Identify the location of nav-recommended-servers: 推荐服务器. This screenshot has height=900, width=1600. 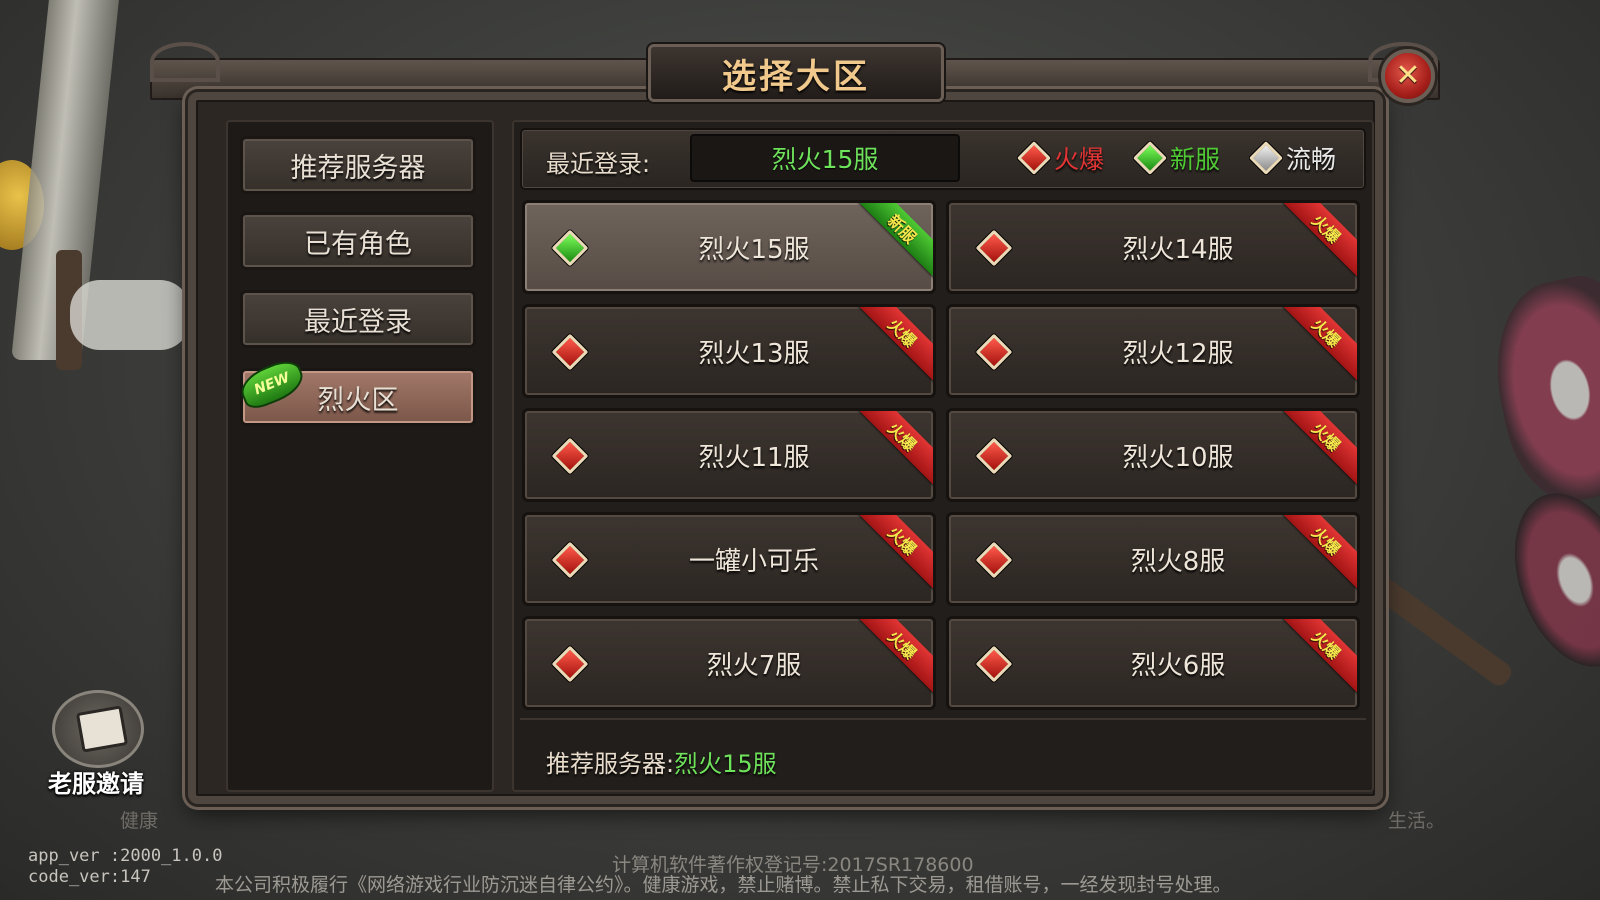
(358, 165).